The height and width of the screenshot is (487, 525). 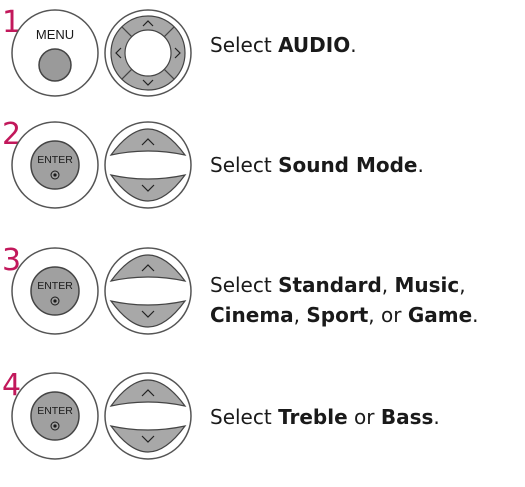 I want to click on menu-option-name: Game, so click(x=440, y=315).